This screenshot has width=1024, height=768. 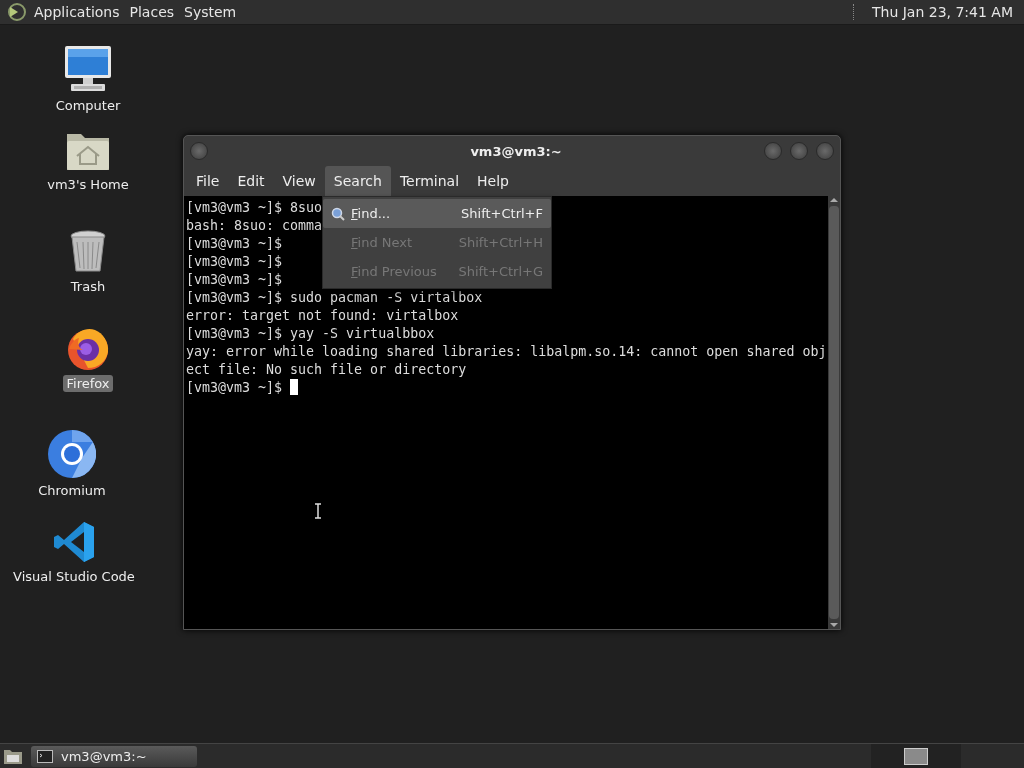 What do you see at coordinates (72, 490) in the screenshot?
I see `desktop-icon-label: Chromium` at bounding box center [72, 490].